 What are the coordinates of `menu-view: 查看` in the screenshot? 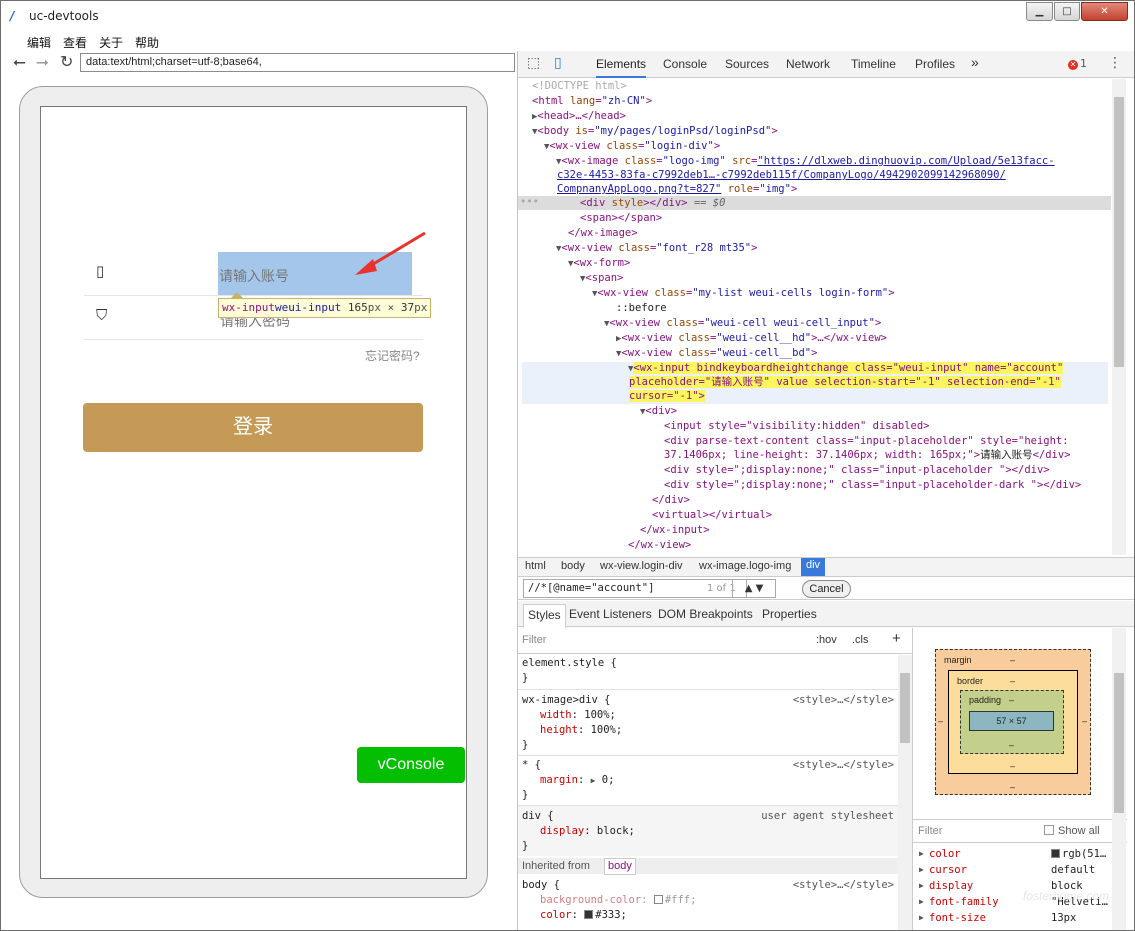 It's located at (75, 42).